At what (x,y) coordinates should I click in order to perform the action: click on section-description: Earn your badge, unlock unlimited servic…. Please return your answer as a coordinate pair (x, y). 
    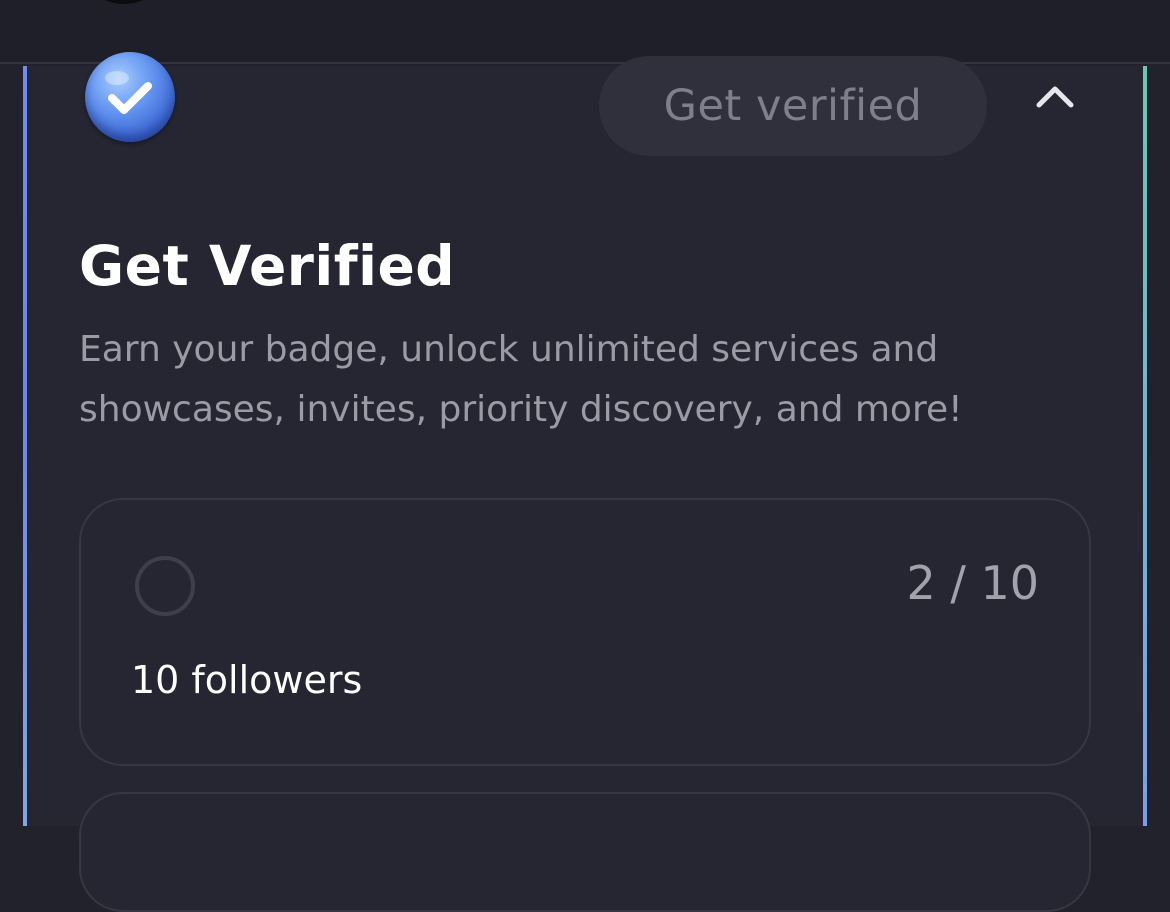
    Looking at the image, I should click on (521, 379).